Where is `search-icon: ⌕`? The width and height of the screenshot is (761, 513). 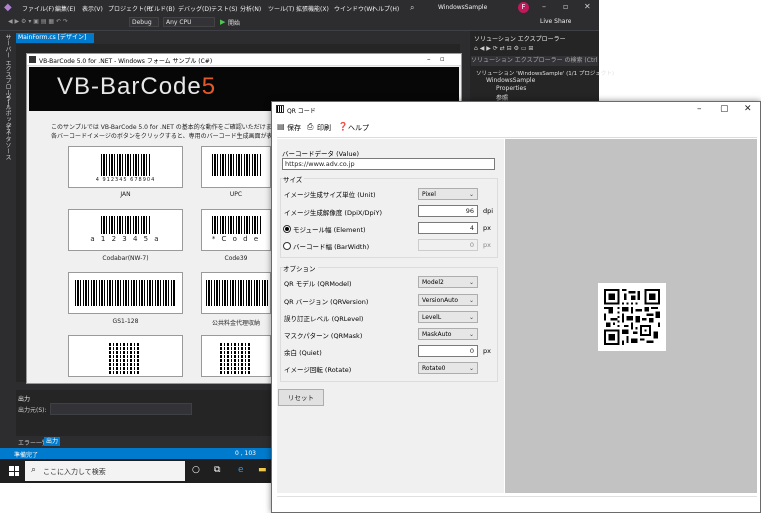 search-icon: ⌕ is located at coordinates (412, 8).